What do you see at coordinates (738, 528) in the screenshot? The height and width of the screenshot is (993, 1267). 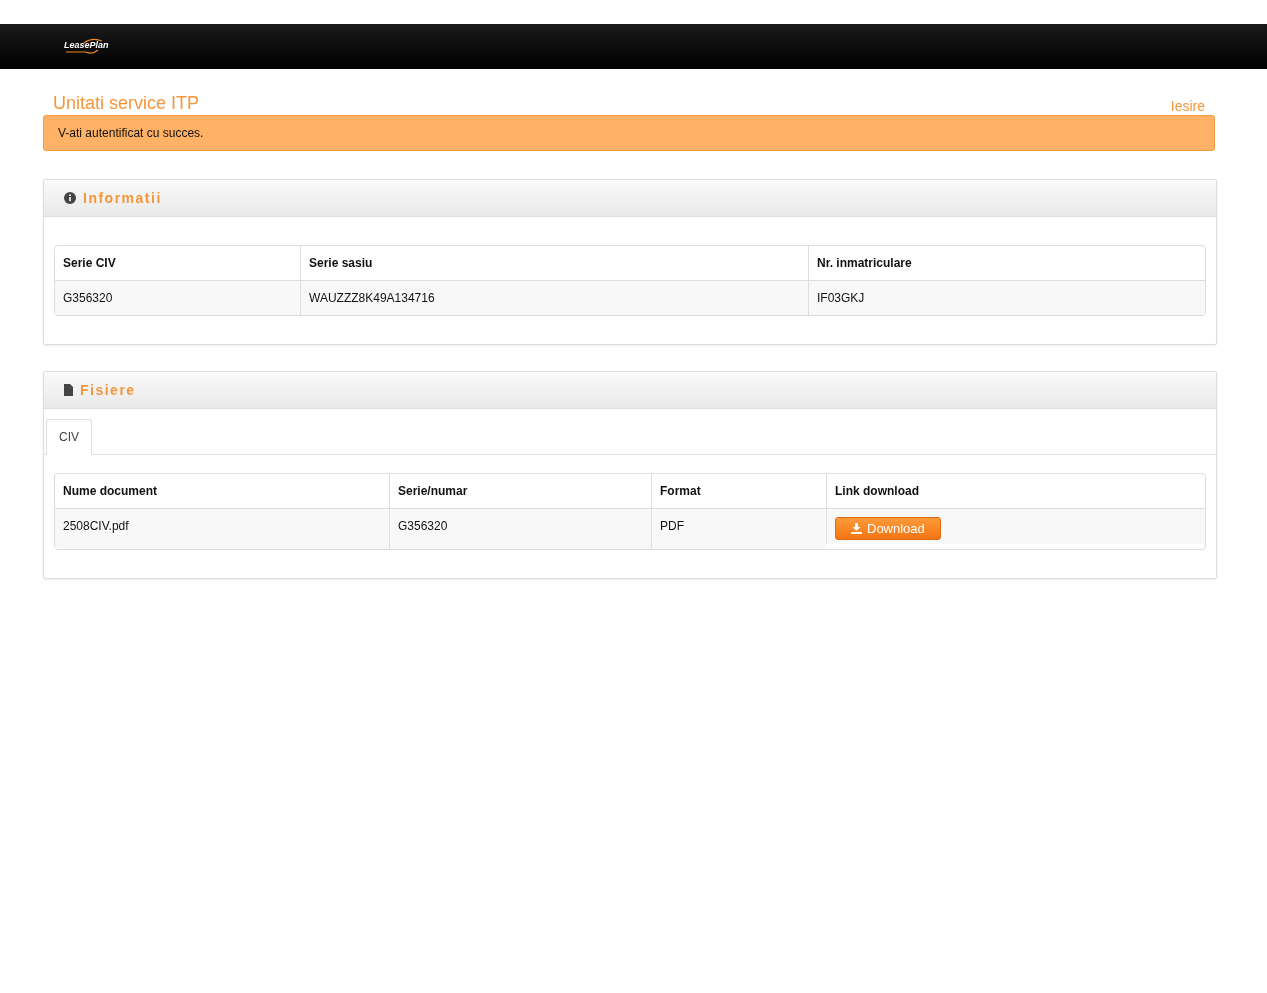 I see `table-cell: PDF` at bounding box center [738, 528].